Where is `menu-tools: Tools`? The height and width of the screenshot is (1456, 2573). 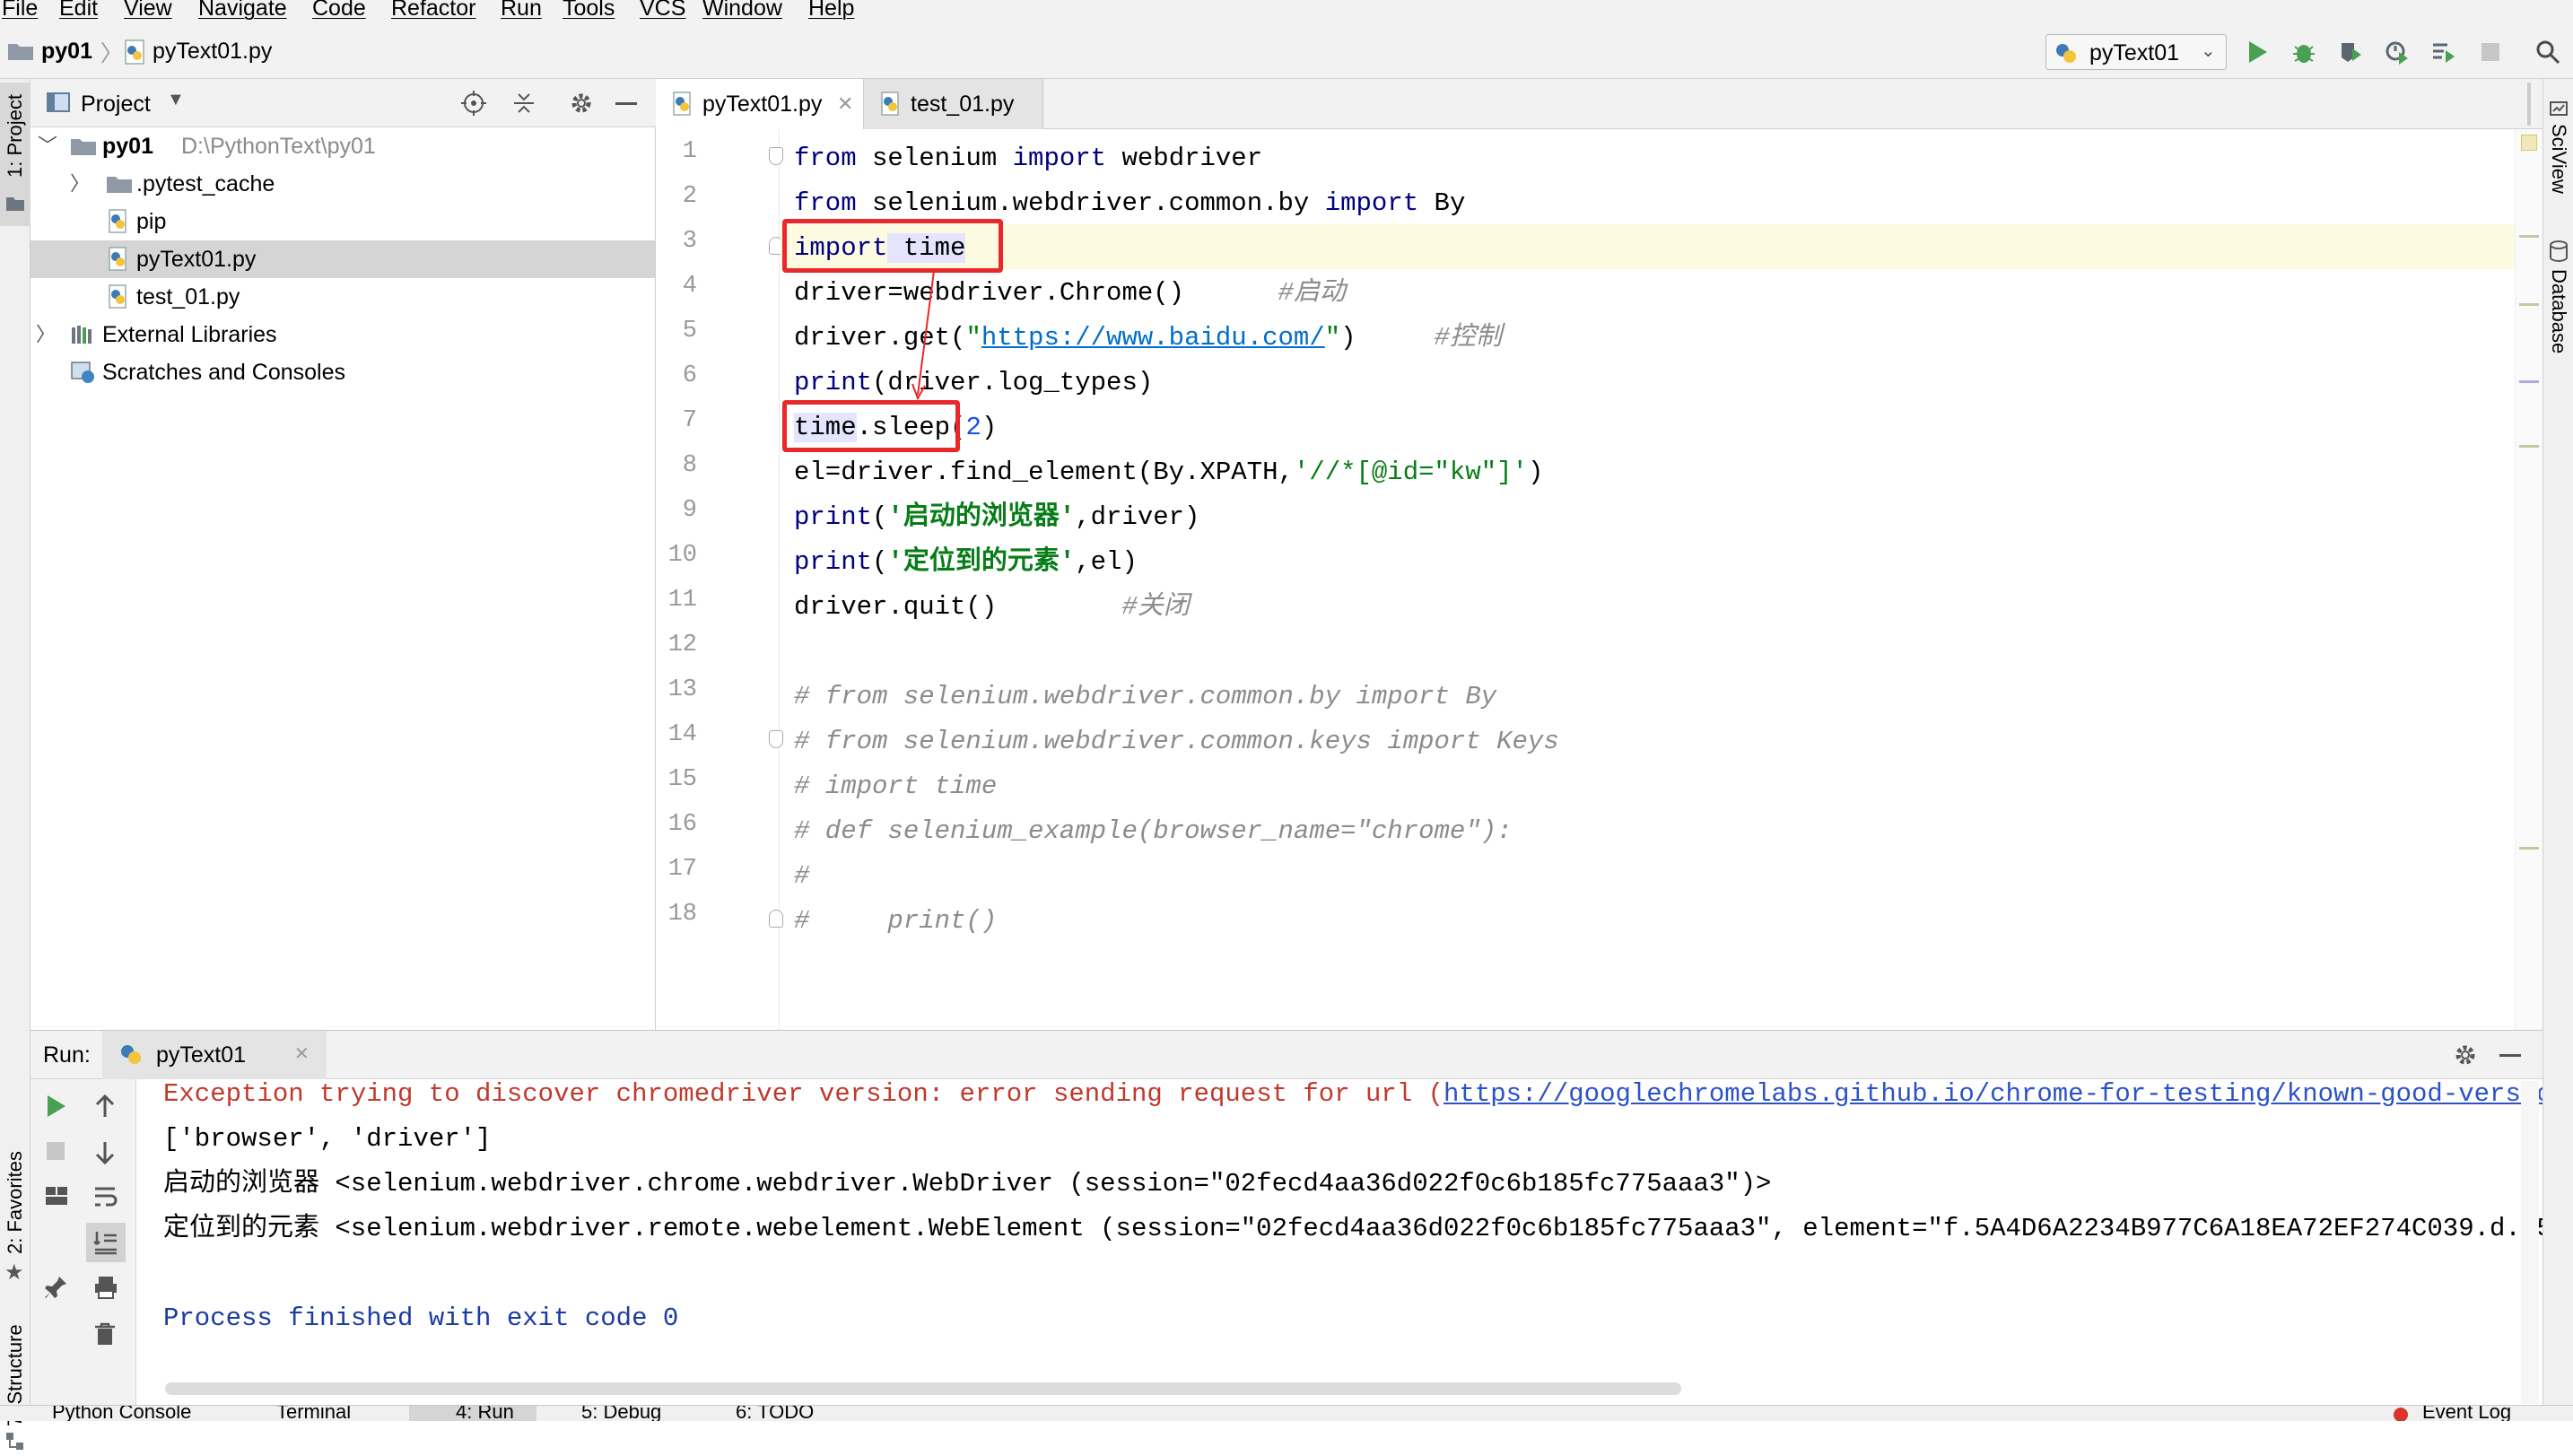 menu-tools: Tools is located at coordinates (589, 10).